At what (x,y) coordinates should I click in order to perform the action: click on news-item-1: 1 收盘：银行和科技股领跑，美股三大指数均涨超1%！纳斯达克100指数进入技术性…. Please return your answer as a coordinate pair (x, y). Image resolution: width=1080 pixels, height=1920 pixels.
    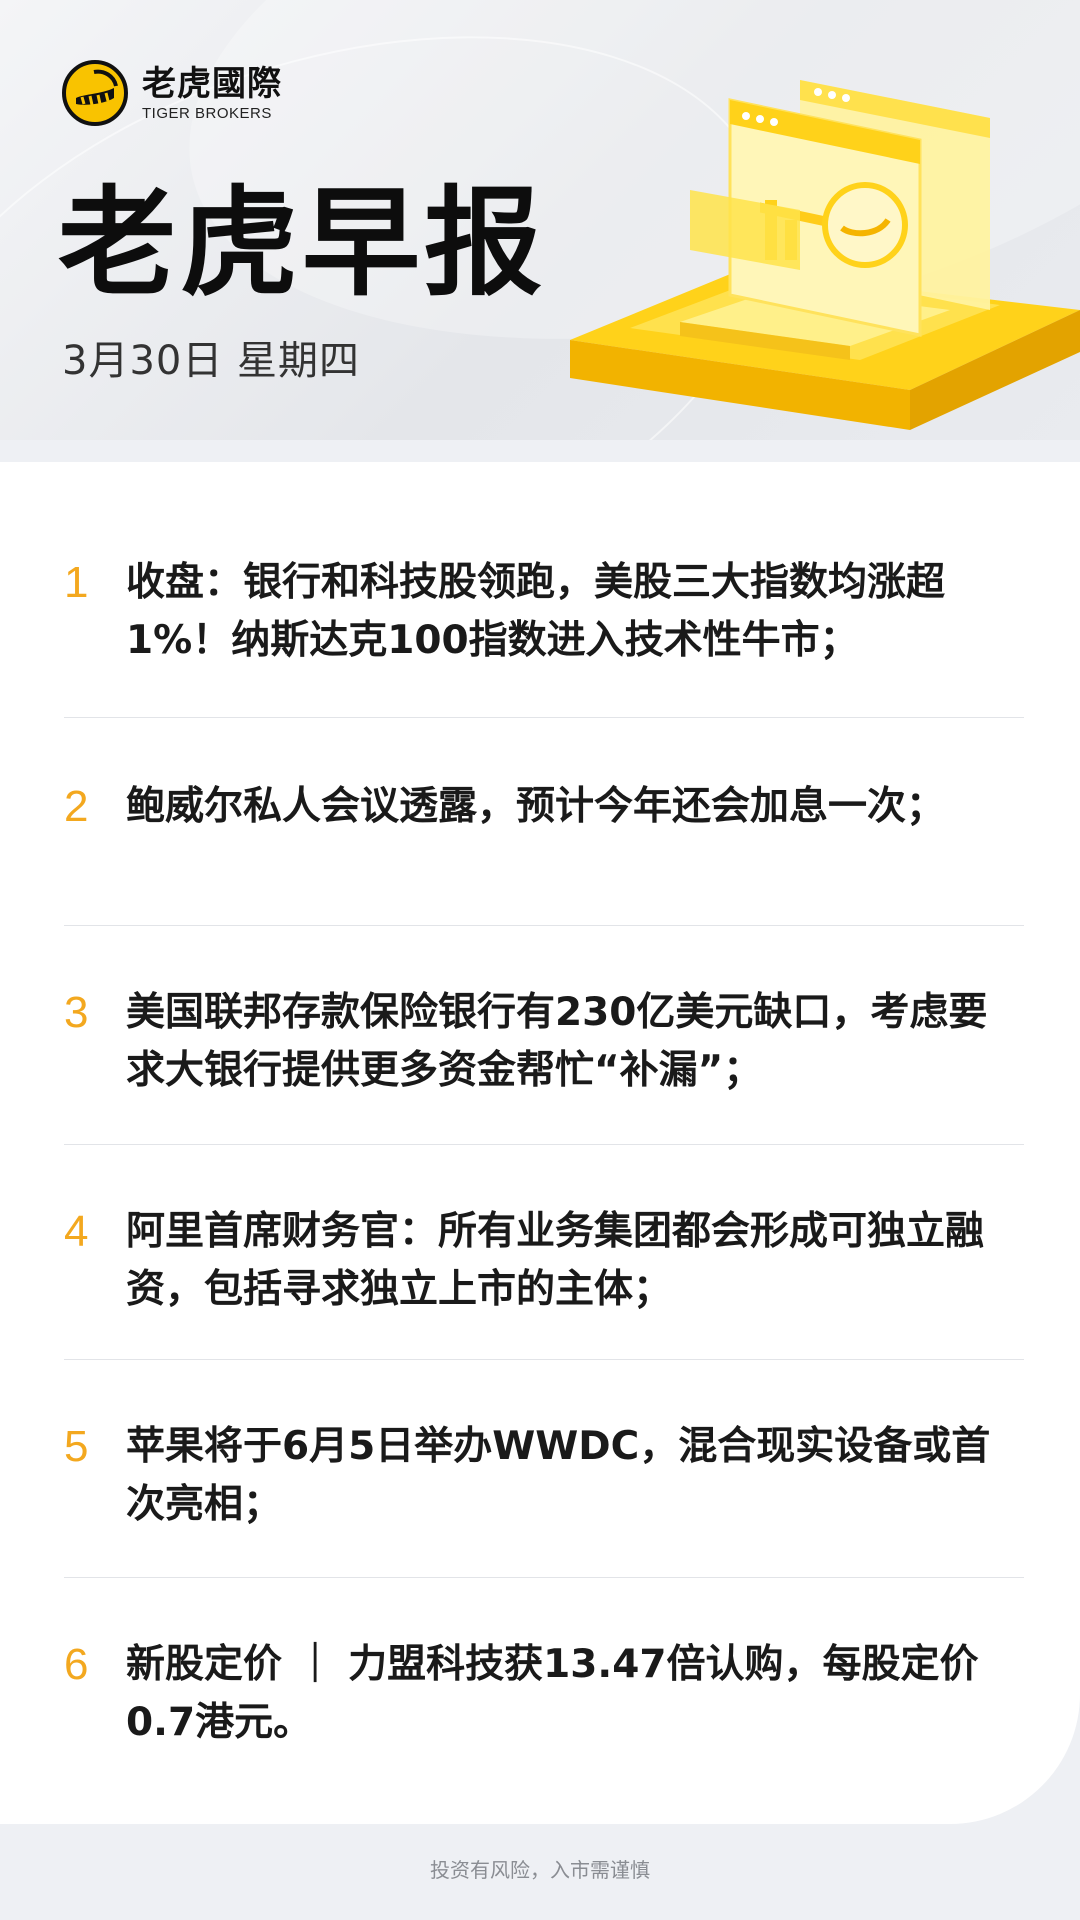
    Looking at the image, I should click on (544, 636).